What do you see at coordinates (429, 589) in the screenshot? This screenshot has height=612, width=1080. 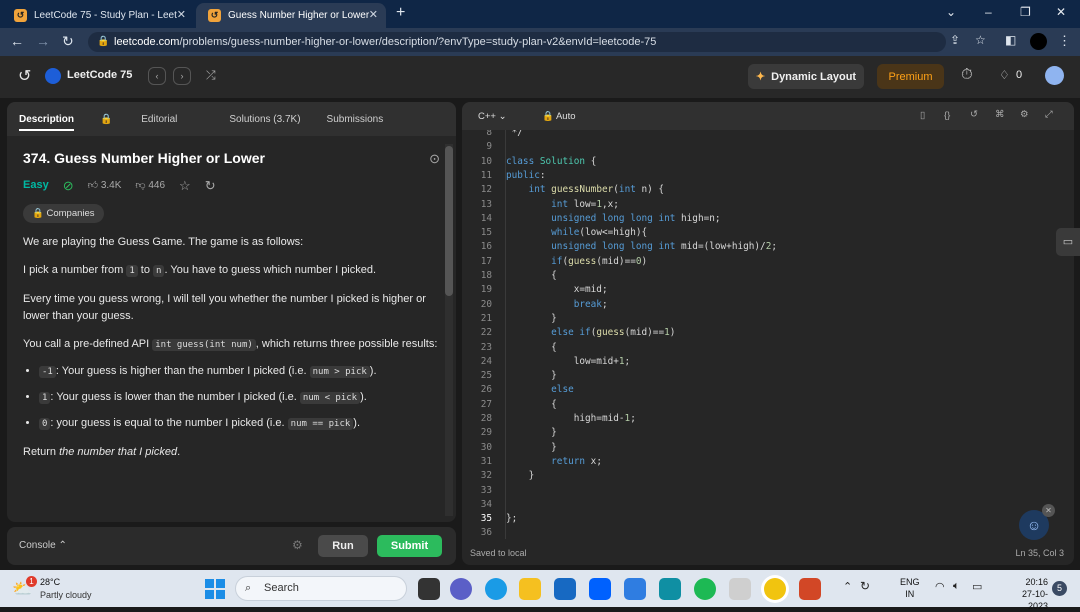 I see `file-explorer-widget-icon` at bounding box center [429, 589].